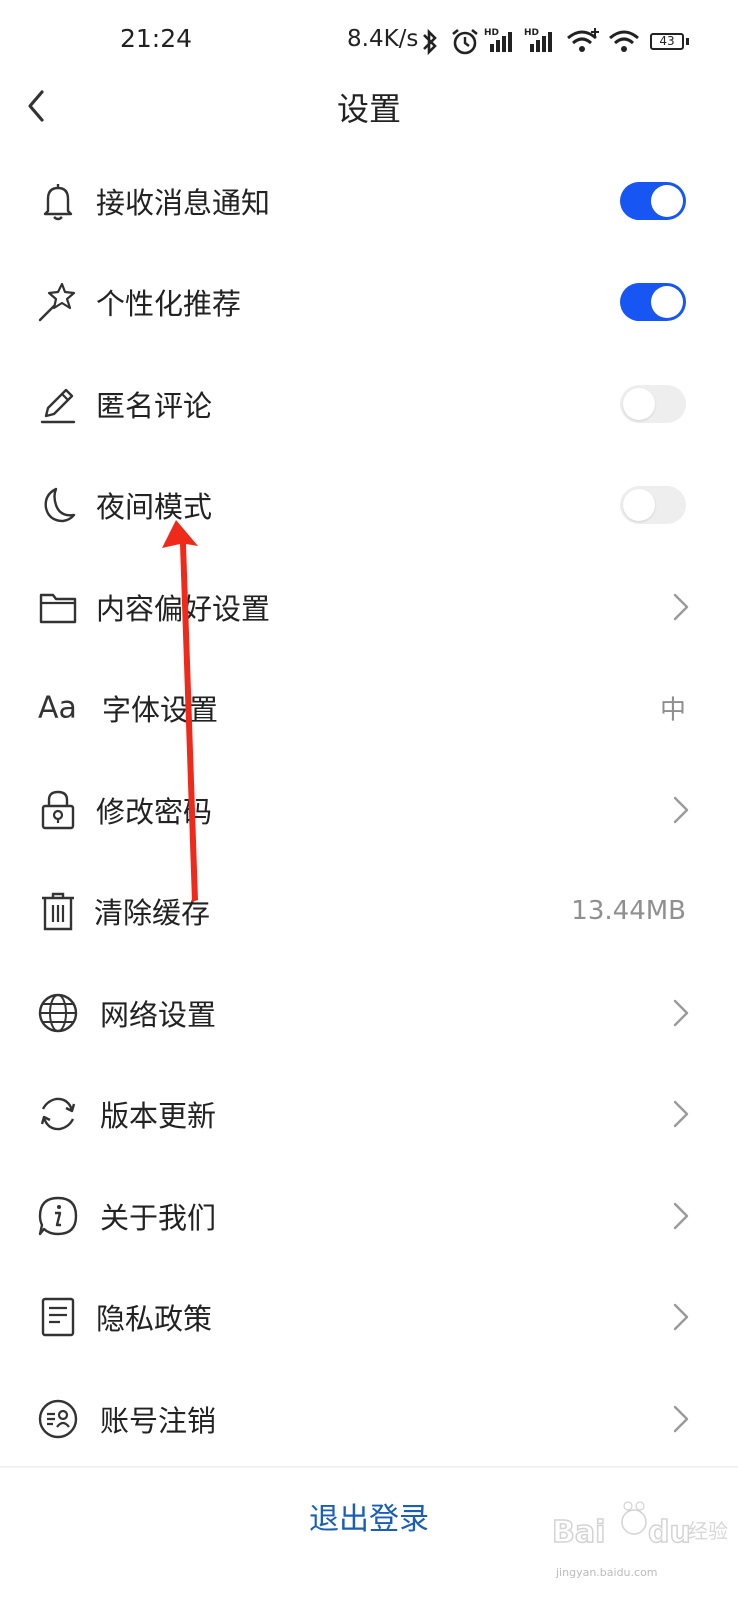 This screenshot has height=1600, width=738. Describe the element at coordinates (672, 710) in the screenshot. I see `font-size-value: 中` at that location.